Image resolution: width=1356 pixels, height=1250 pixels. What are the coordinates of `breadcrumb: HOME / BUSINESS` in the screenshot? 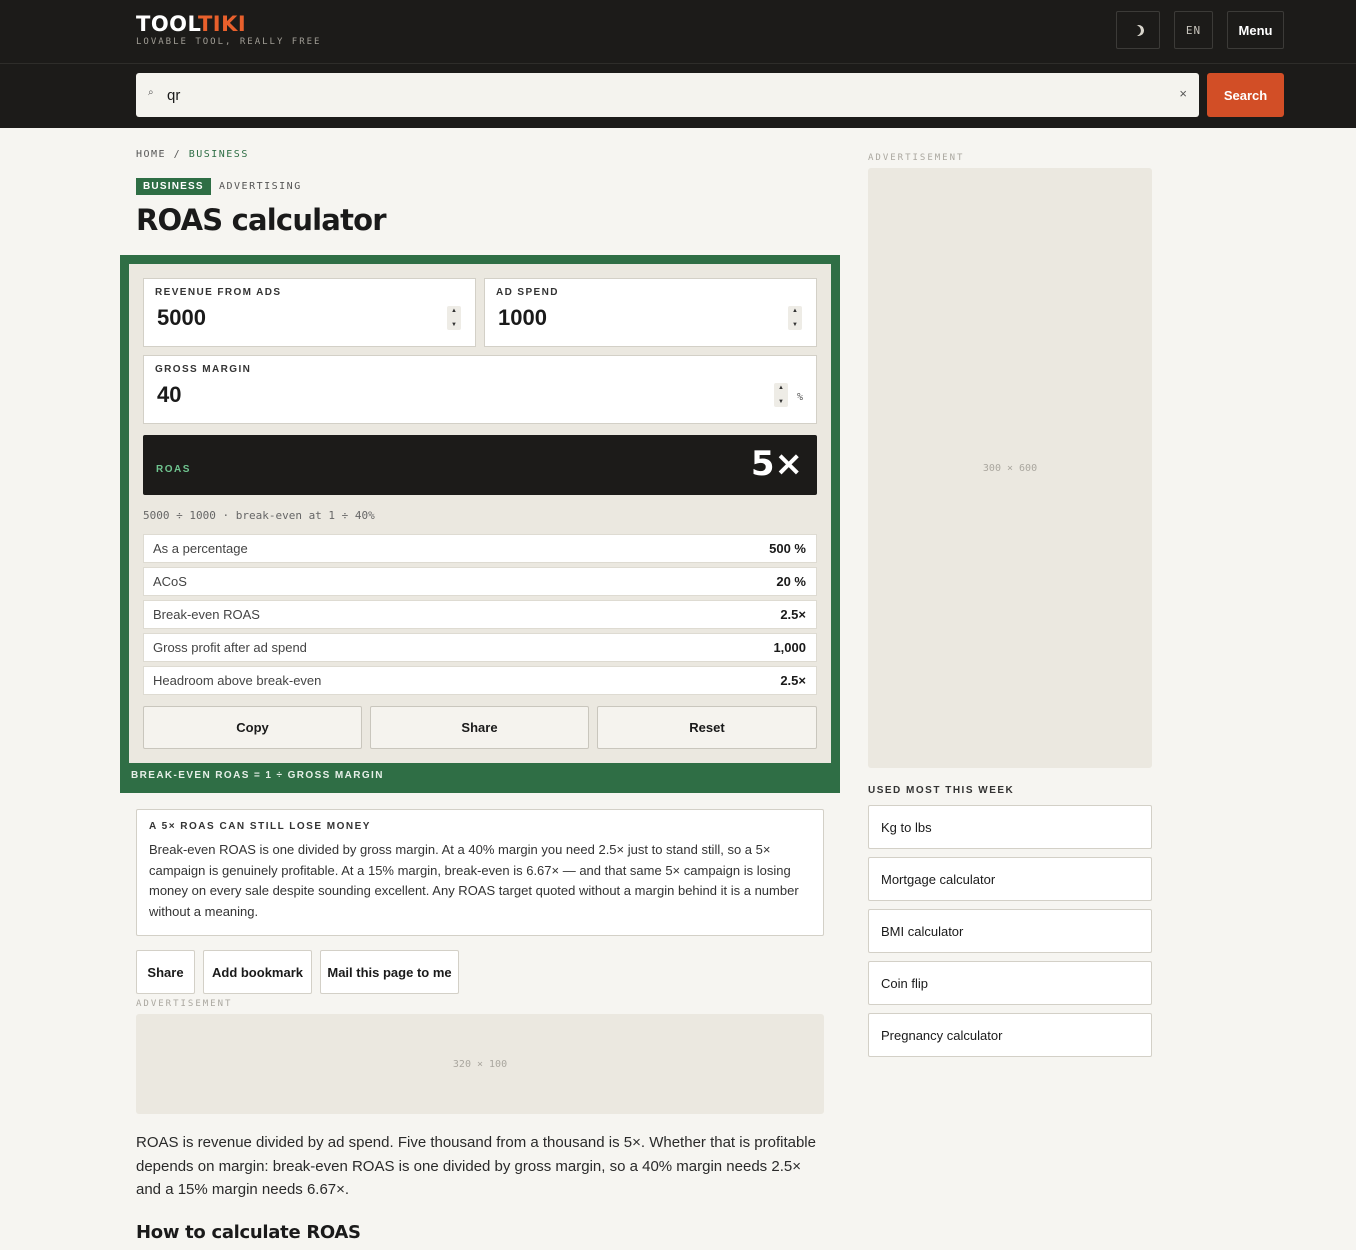 It's located at (192, 154).